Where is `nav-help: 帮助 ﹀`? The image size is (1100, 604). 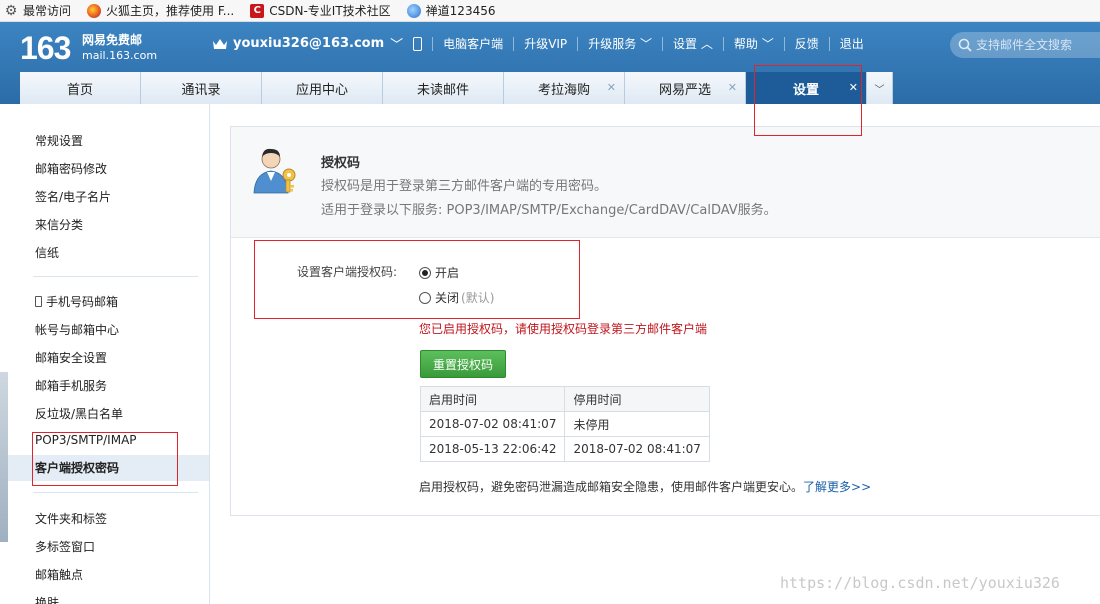 nav-help: 帮助 ﹀ is located at coordinates (754, 43).